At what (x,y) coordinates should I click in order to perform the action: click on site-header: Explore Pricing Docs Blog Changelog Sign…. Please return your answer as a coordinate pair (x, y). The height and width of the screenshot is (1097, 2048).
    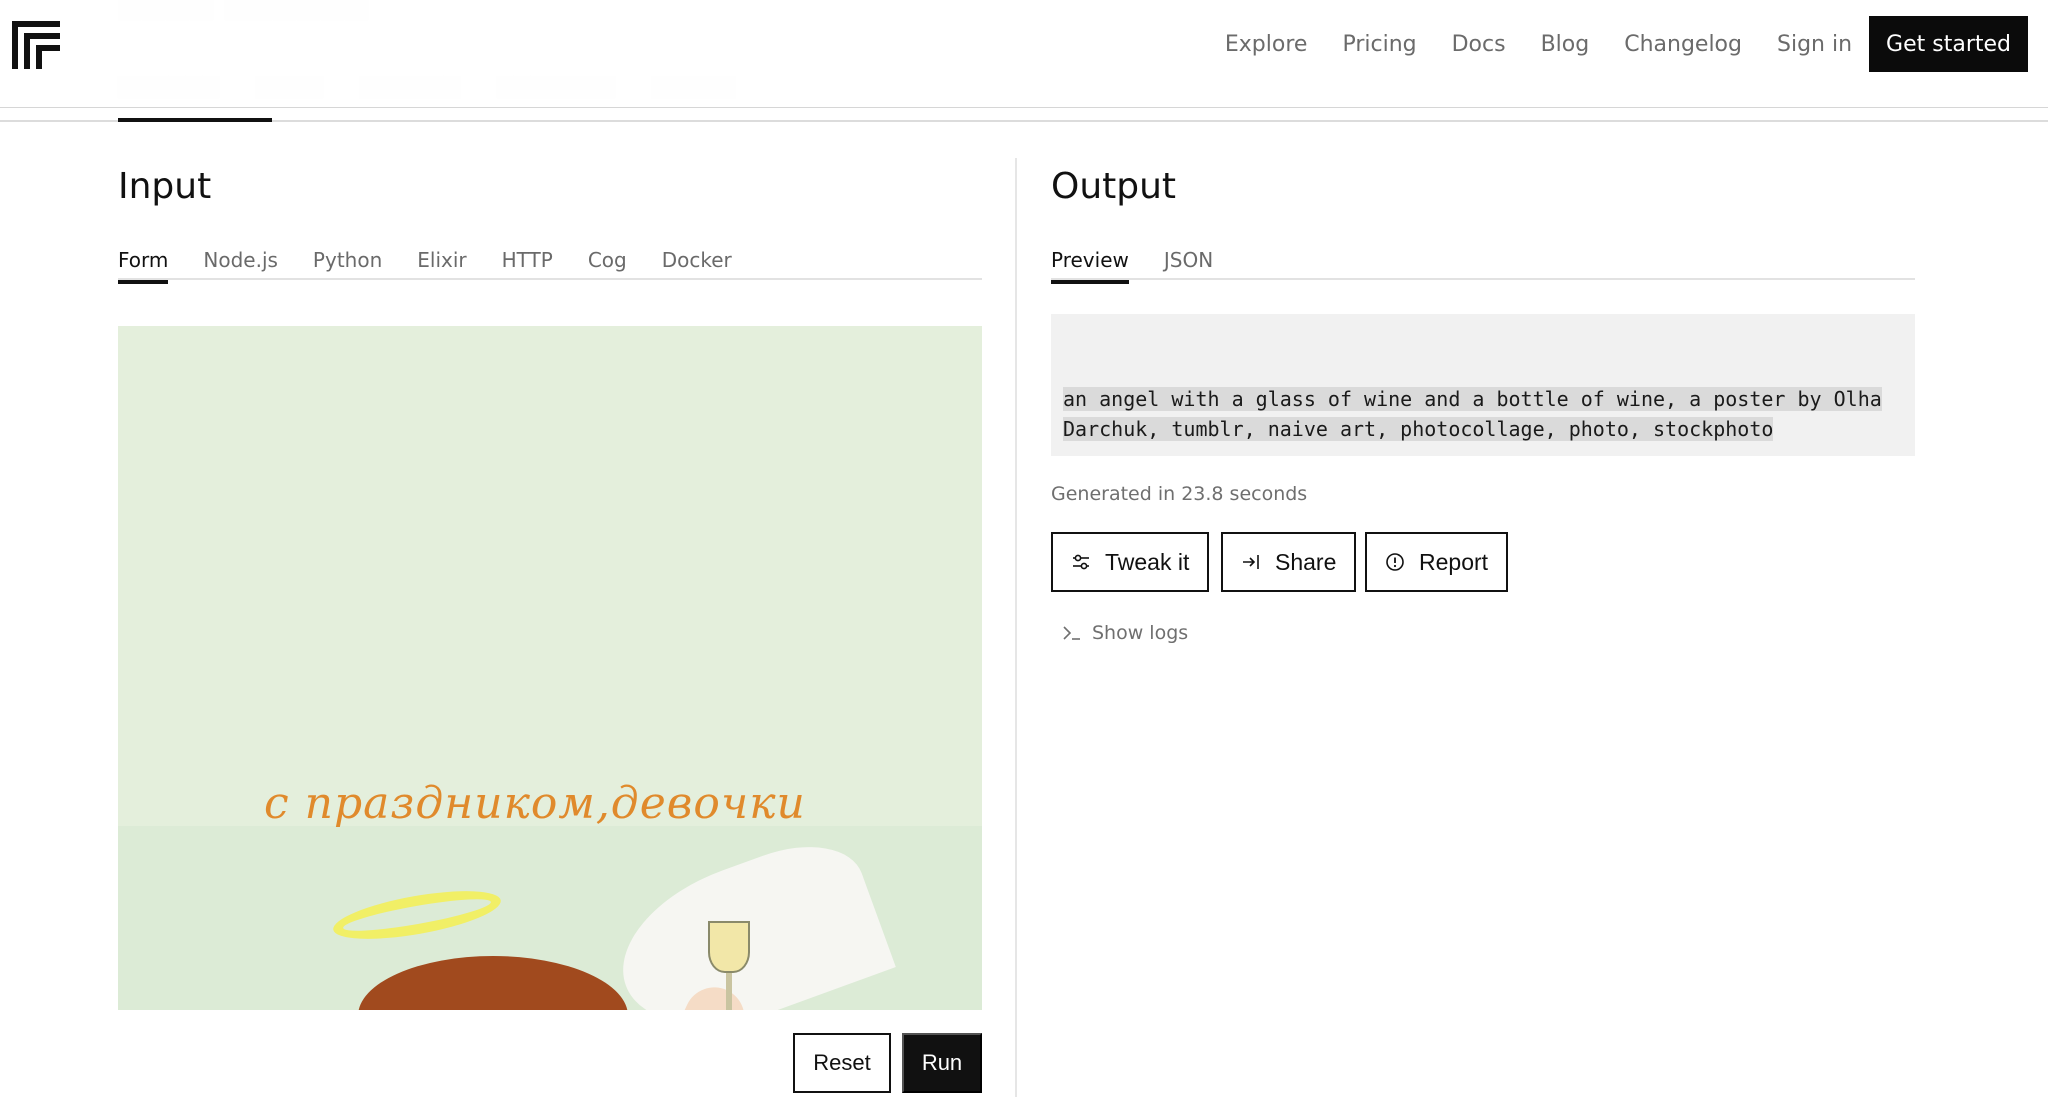
    Looking at the image, I should click on (1024, 54).